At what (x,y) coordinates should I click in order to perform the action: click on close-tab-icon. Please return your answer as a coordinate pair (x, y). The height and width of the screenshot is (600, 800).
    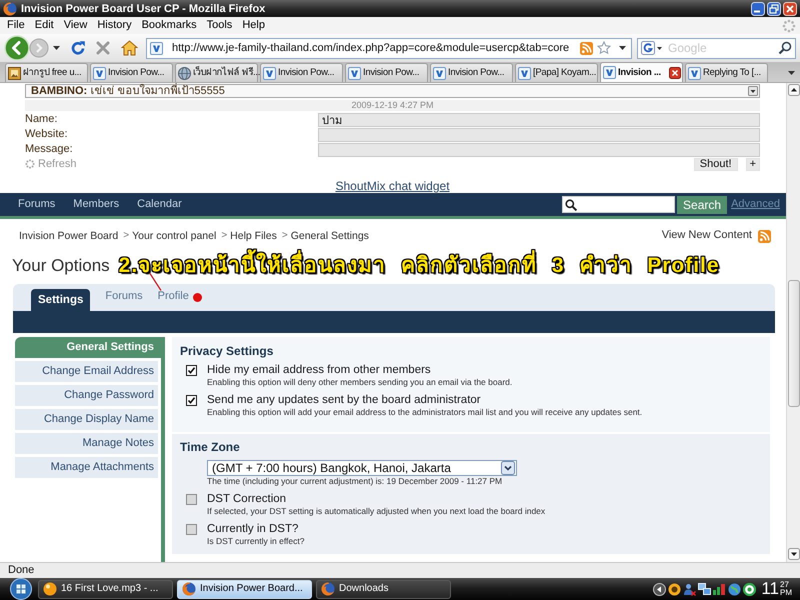
    Looking at the image, I should click on (675, 72).